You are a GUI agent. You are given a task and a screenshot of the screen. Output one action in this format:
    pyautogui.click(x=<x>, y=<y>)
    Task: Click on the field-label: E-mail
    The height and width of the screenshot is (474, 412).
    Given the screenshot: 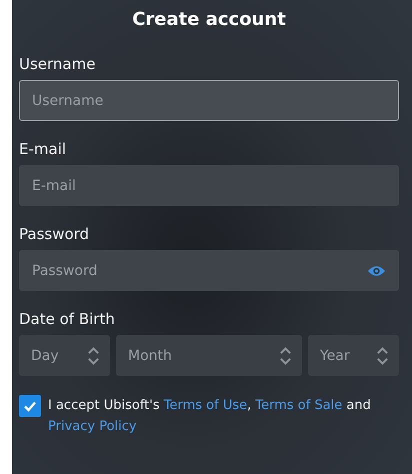 What is the action you would take?
    pyautogui.click(x=43, y=149)
    